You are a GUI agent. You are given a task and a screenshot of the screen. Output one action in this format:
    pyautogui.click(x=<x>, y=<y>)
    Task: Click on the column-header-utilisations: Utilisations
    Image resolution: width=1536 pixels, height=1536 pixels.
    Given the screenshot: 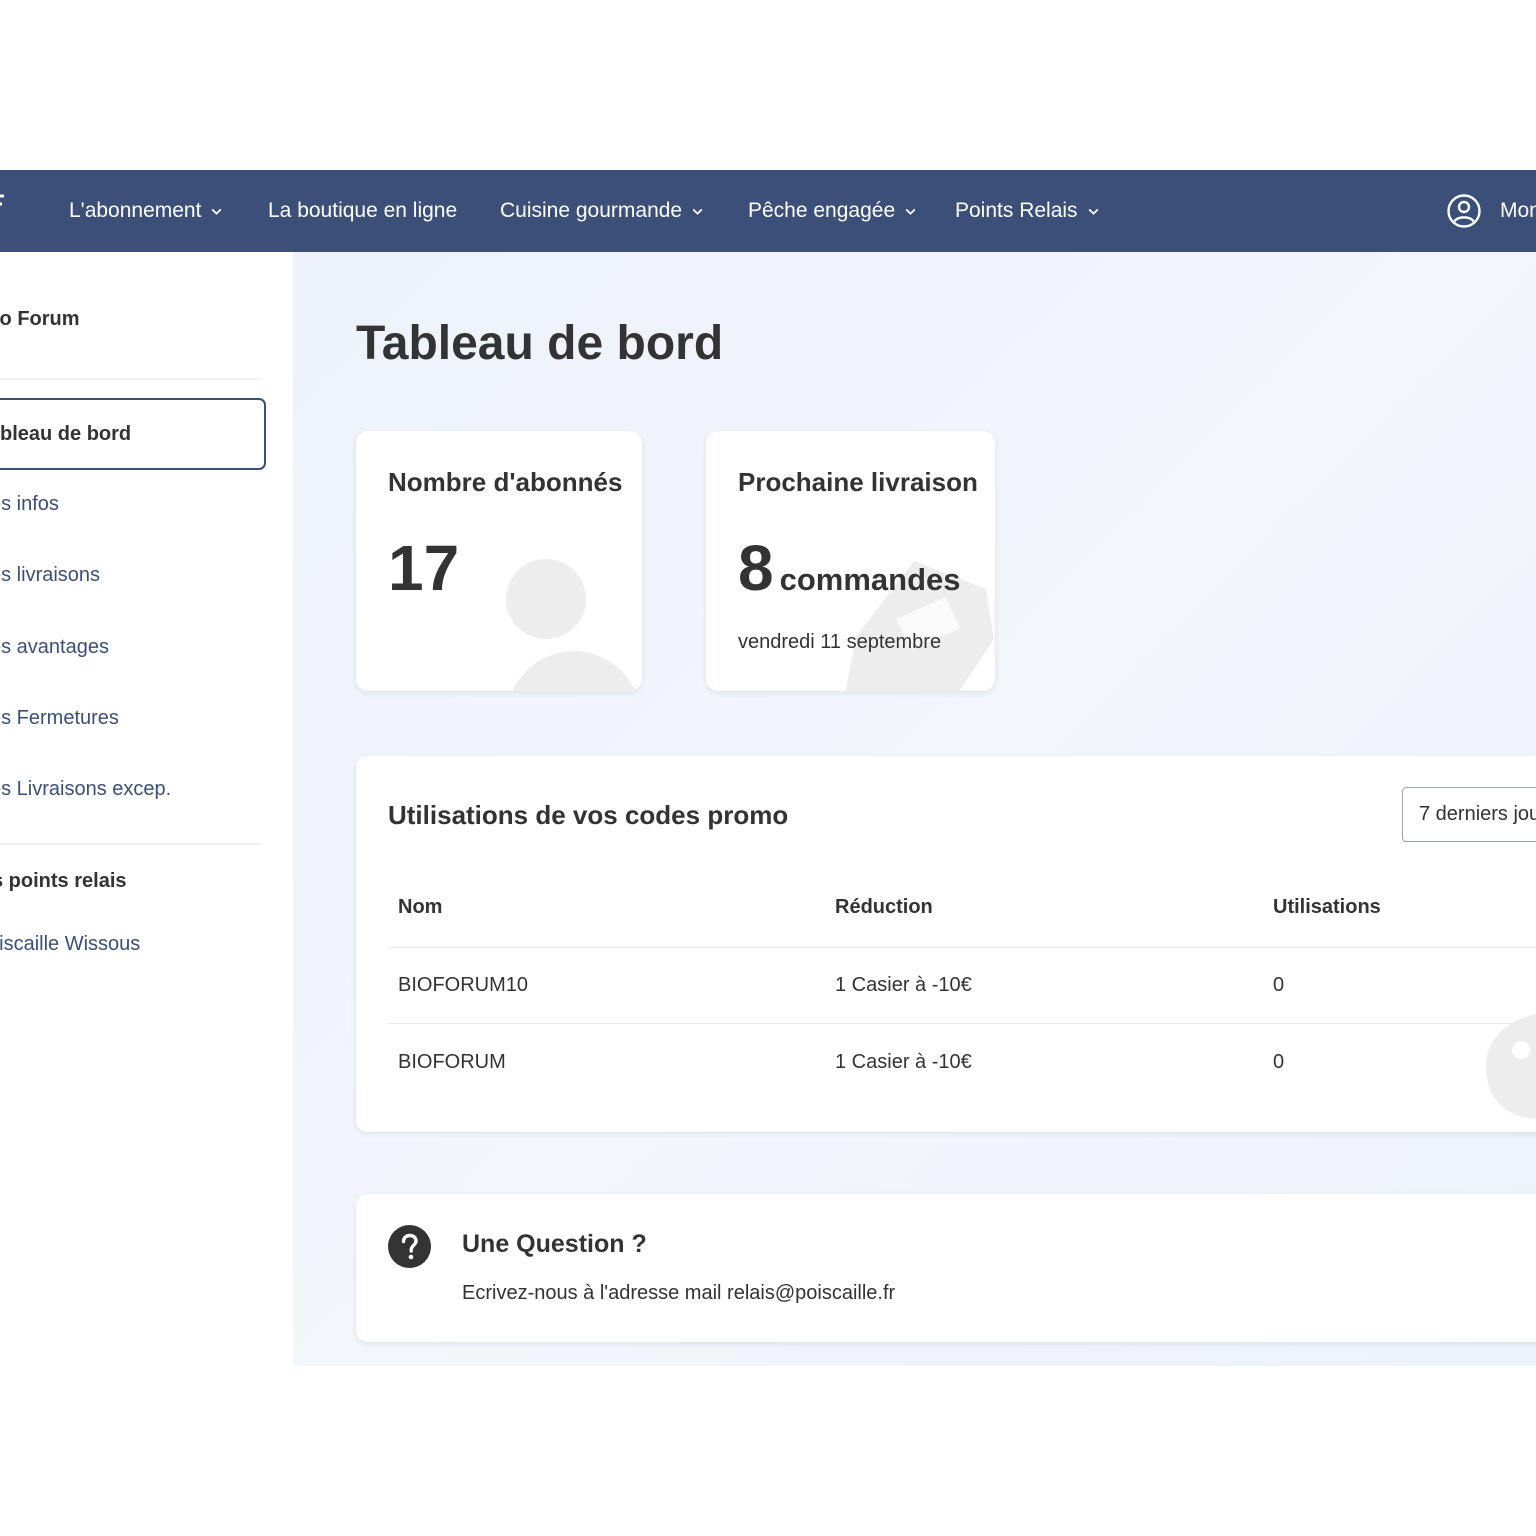 What is the action you would take?
    pyautogui.click(x=1327, y=907)
    